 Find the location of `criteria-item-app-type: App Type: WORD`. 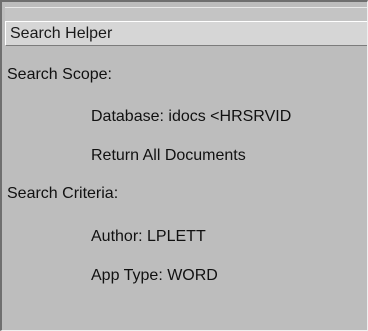

criteria-item-app-type: App Type: WORD is located at coordinates (154, 275).